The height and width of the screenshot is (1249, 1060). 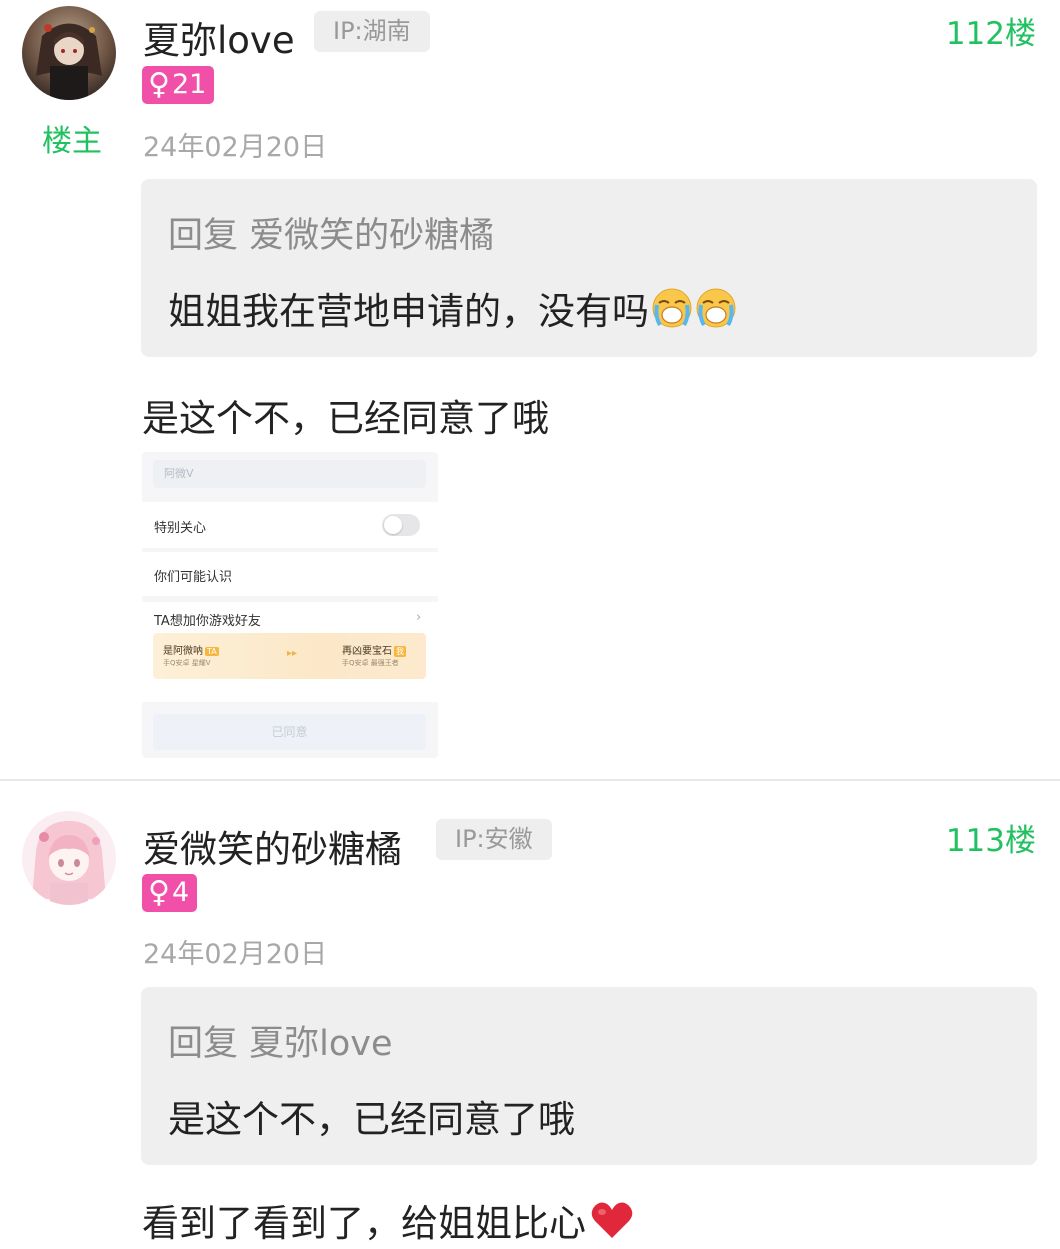 What do you see at coordinates (345, 418) in the screenshot?
I see `comment-body: 是这个不，已经同意了哦` at bounding box center [345, 418].